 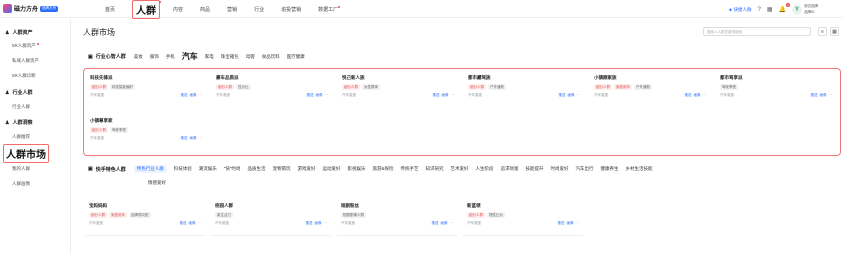 What do you see at coordinates (306, 169) in the screenshot?
I see `tab-special-6: 游戏爱好` at bounding box center [306, 169].